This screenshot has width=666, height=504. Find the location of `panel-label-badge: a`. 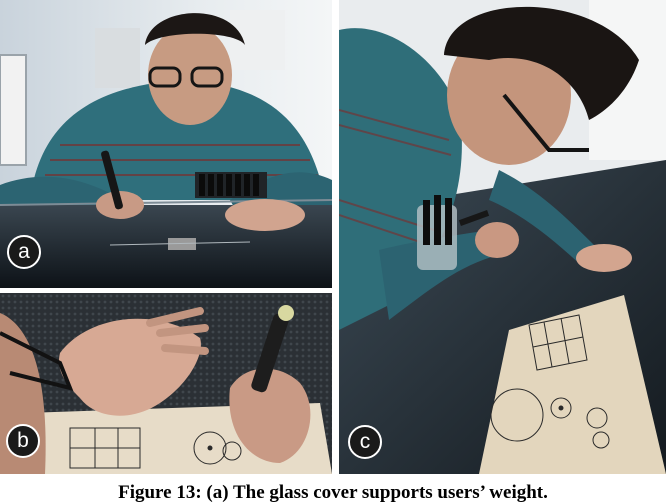

panel-label-badge: a is located at coordinates (24, 252).